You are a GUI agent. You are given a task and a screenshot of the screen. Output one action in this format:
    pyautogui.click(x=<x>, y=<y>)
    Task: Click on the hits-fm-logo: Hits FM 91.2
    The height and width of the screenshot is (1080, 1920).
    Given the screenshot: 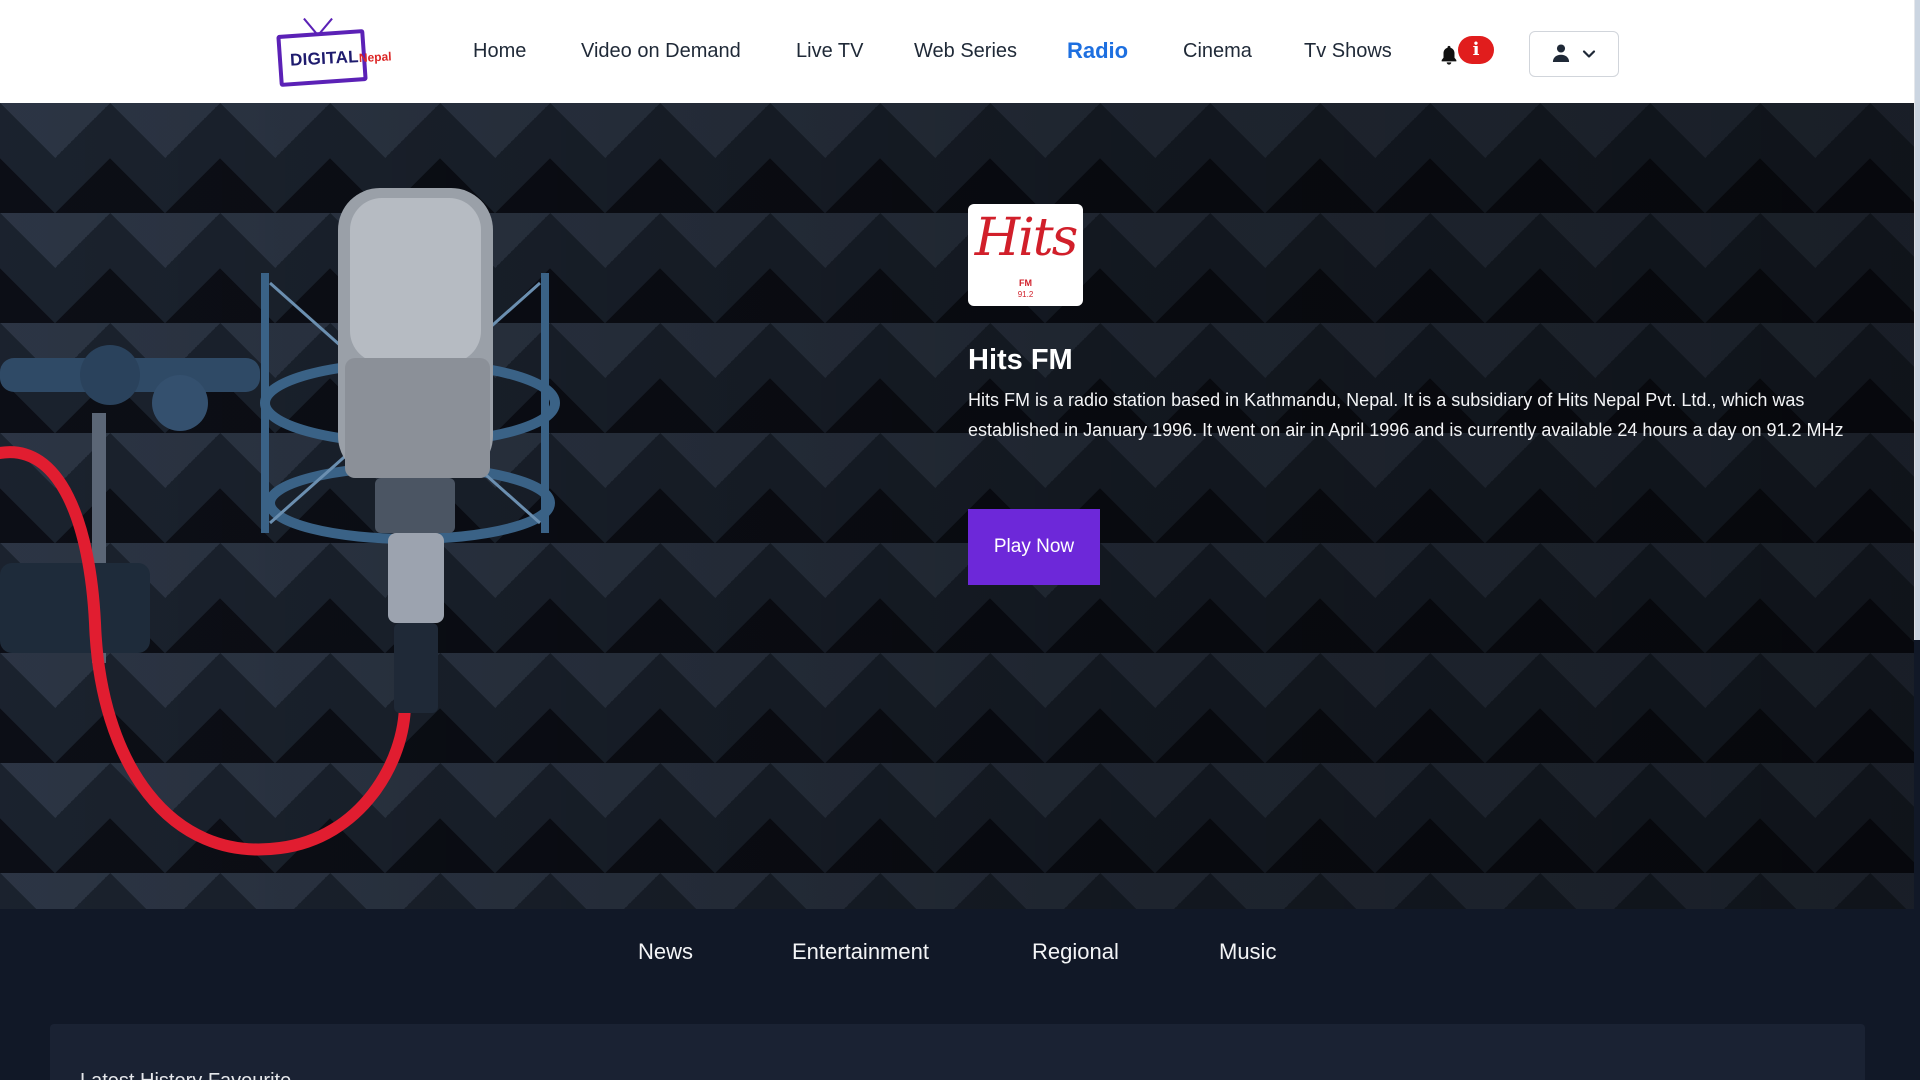 What is the action you would take?
    pyautogui.click(x=1025, y=255)
    